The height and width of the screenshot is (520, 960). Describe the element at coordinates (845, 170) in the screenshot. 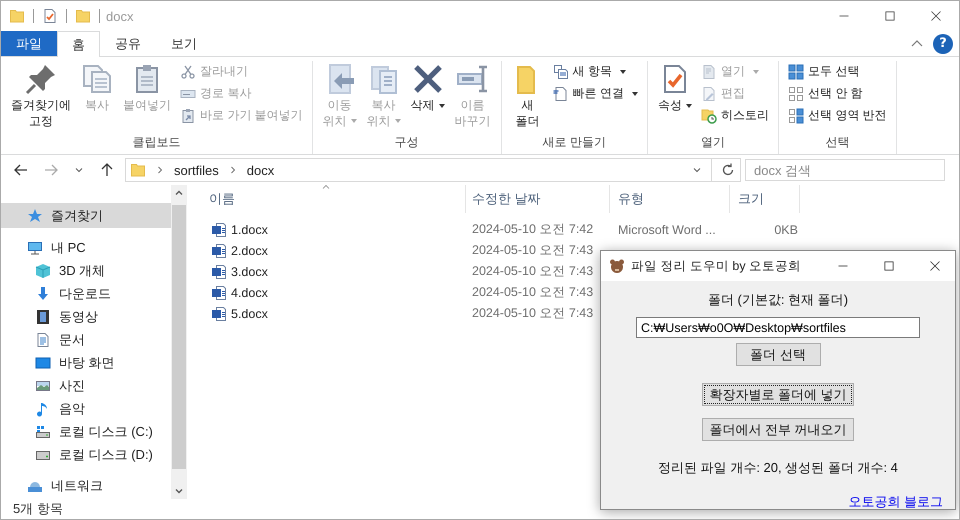

I see `search-field: docx 검색` at that location.